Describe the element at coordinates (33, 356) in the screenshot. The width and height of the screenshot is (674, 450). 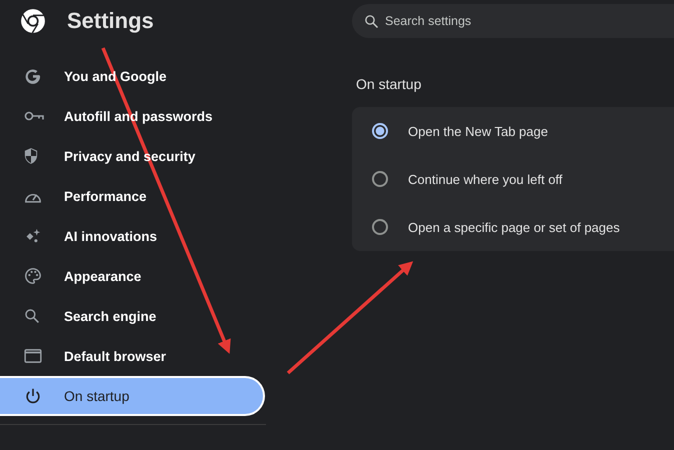
I see `window-icon` at that location.